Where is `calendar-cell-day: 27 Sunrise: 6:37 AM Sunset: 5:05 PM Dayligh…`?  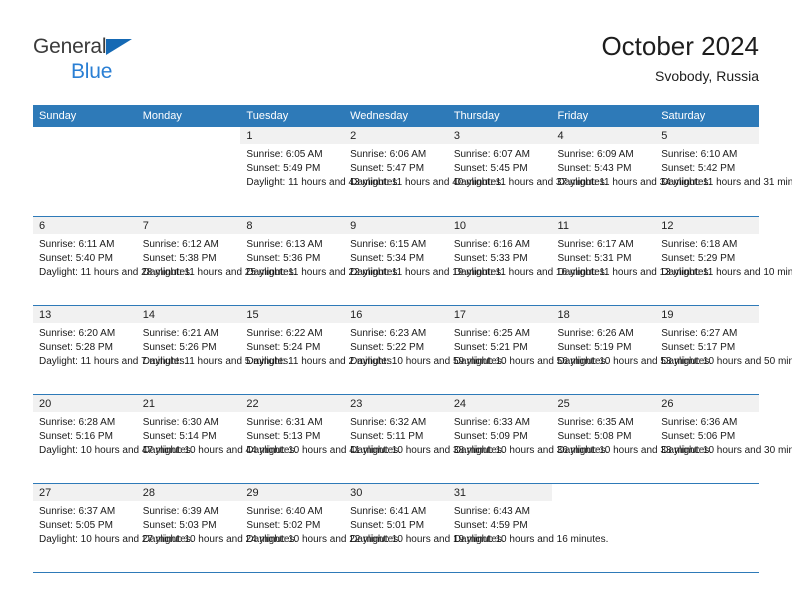
calendar-cell-day: 27 Sunrise: 6:37 AM Sunset: 5:05 PM Dayligh… is located at coordinates (113, 528).